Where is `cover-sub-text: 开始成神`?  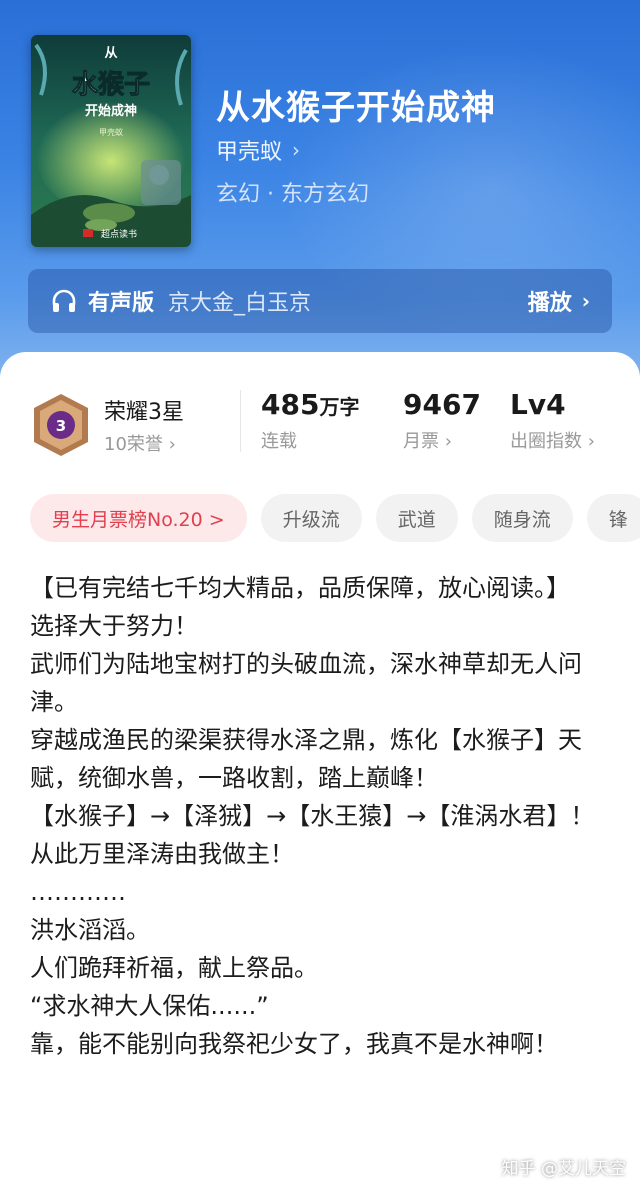
cover-sub-text: 开始成神 is located at coordinates (111, 111).